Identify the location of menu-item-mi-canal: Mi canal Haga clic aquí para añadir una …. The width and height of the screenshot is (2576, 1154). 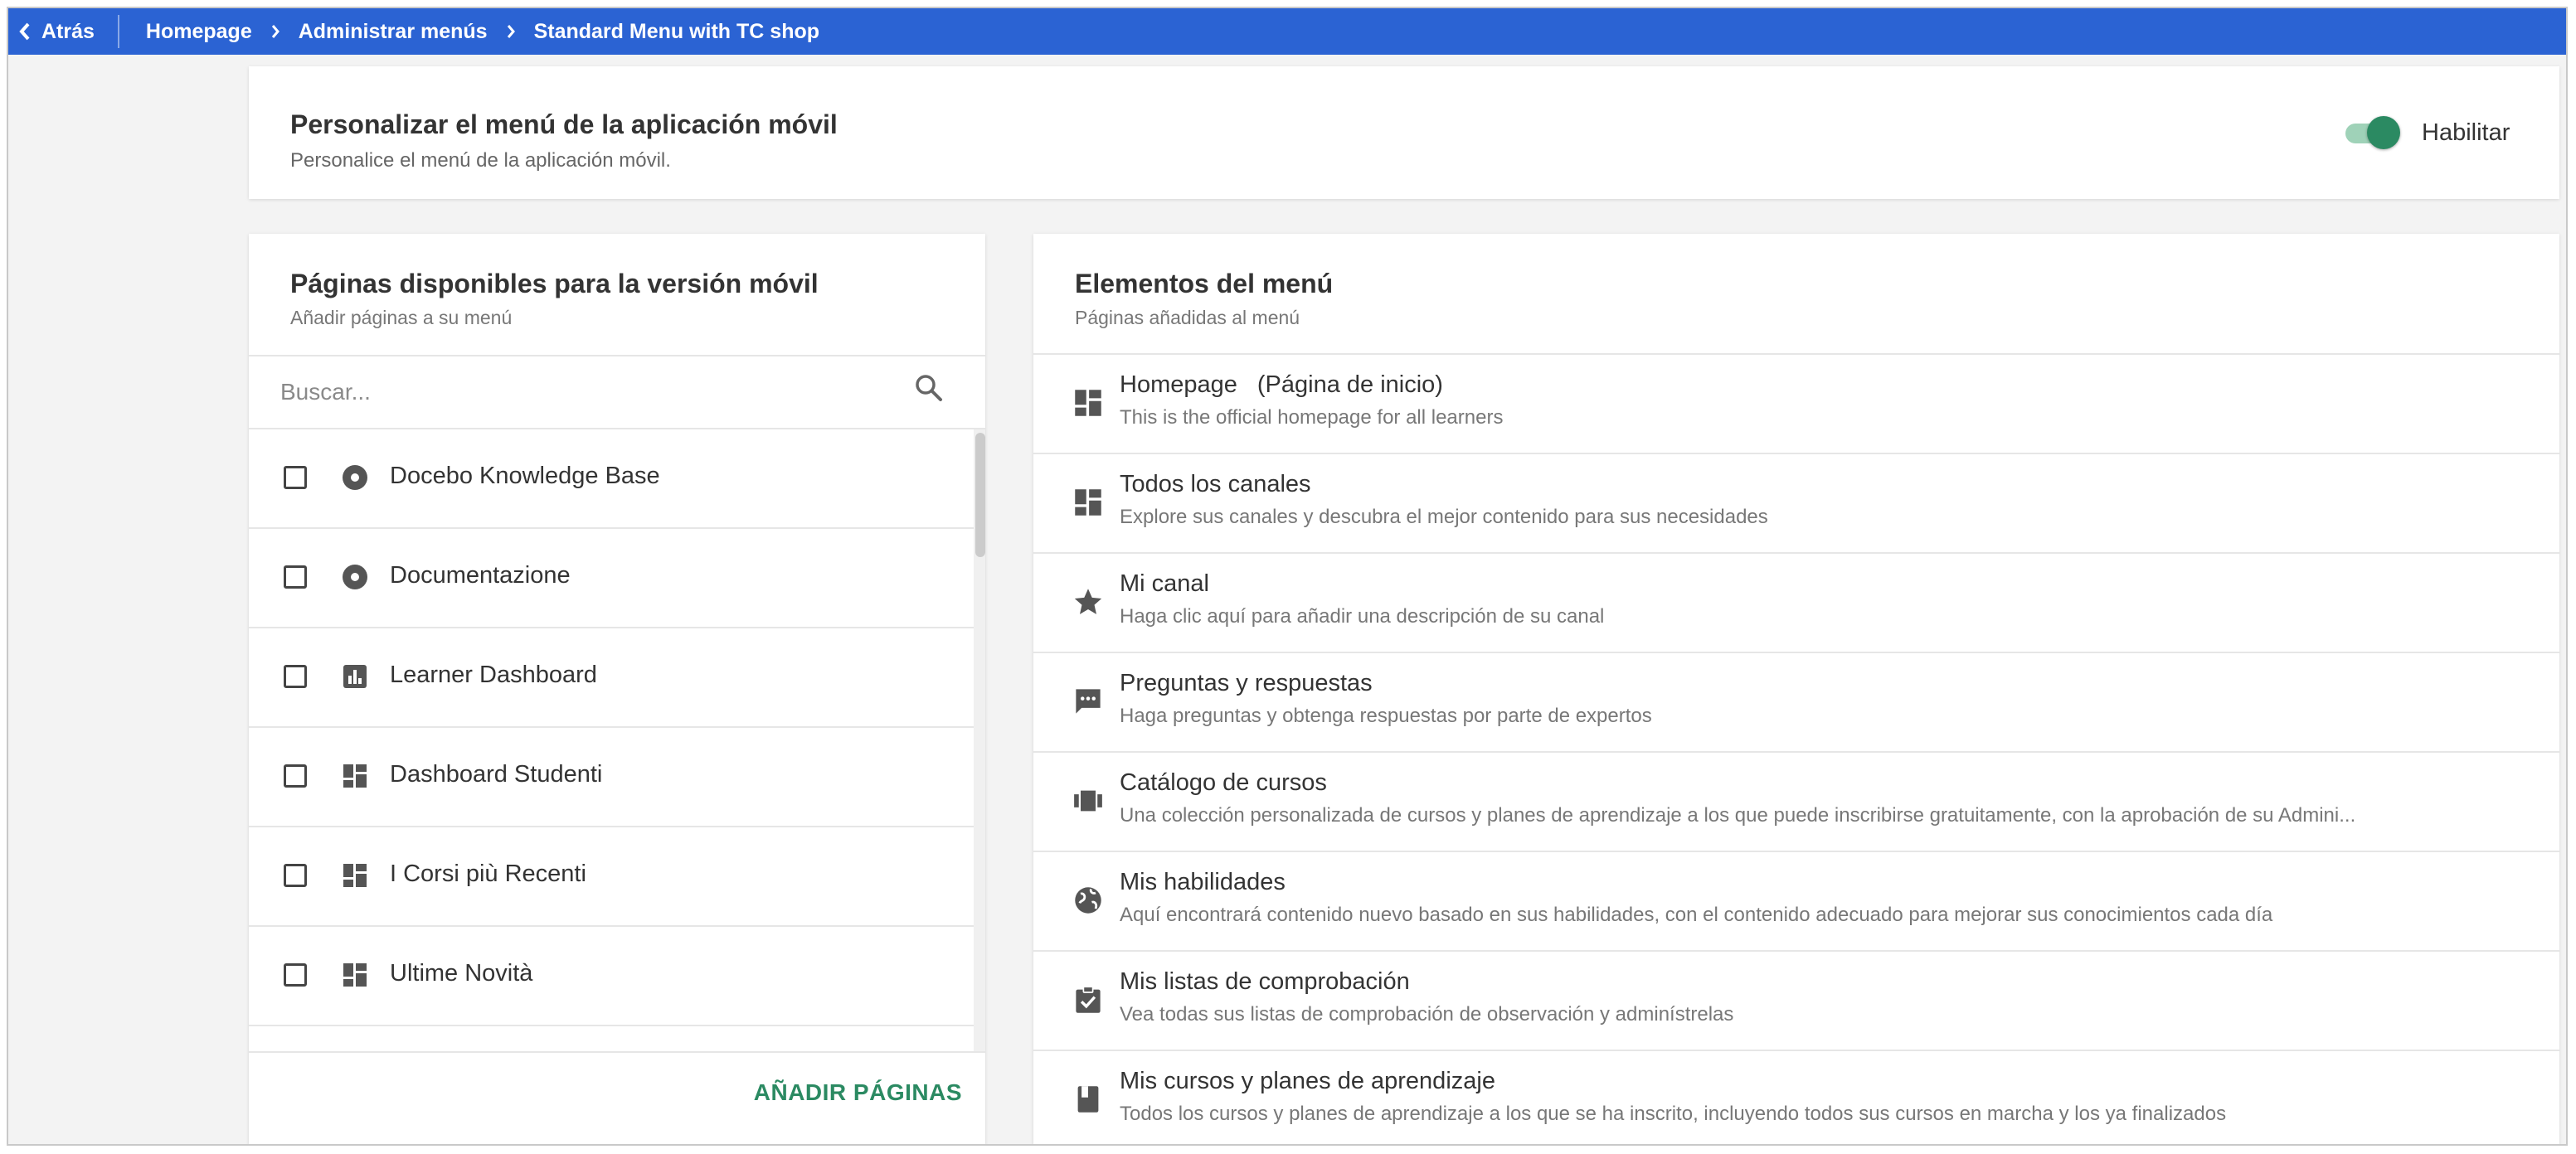
(1796, 603).